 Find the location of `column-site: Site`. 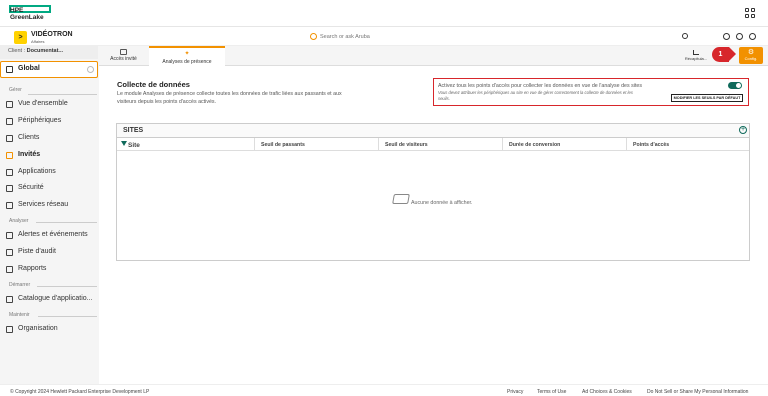

column-site: Site is located at coordinates (186, 144).